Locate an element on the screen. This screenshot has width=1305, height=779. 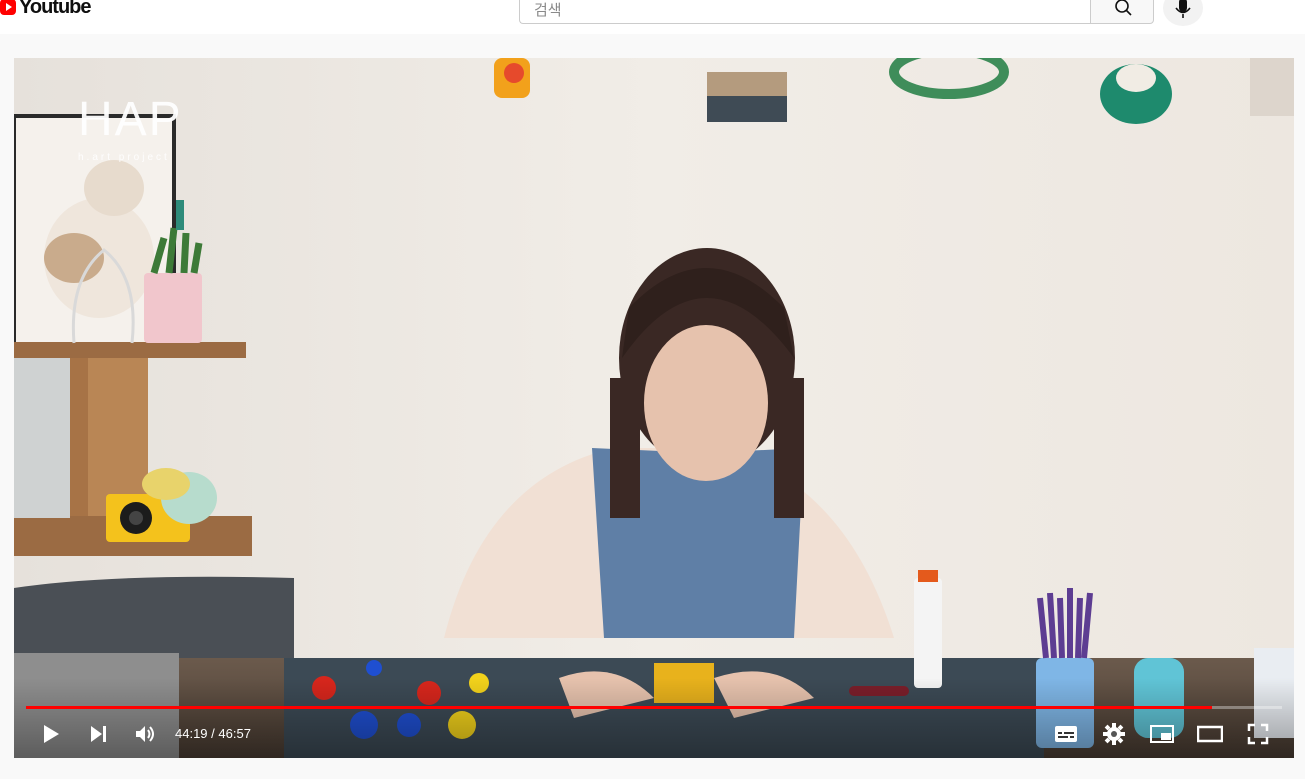
search-box is located at coordinates (804, 12).